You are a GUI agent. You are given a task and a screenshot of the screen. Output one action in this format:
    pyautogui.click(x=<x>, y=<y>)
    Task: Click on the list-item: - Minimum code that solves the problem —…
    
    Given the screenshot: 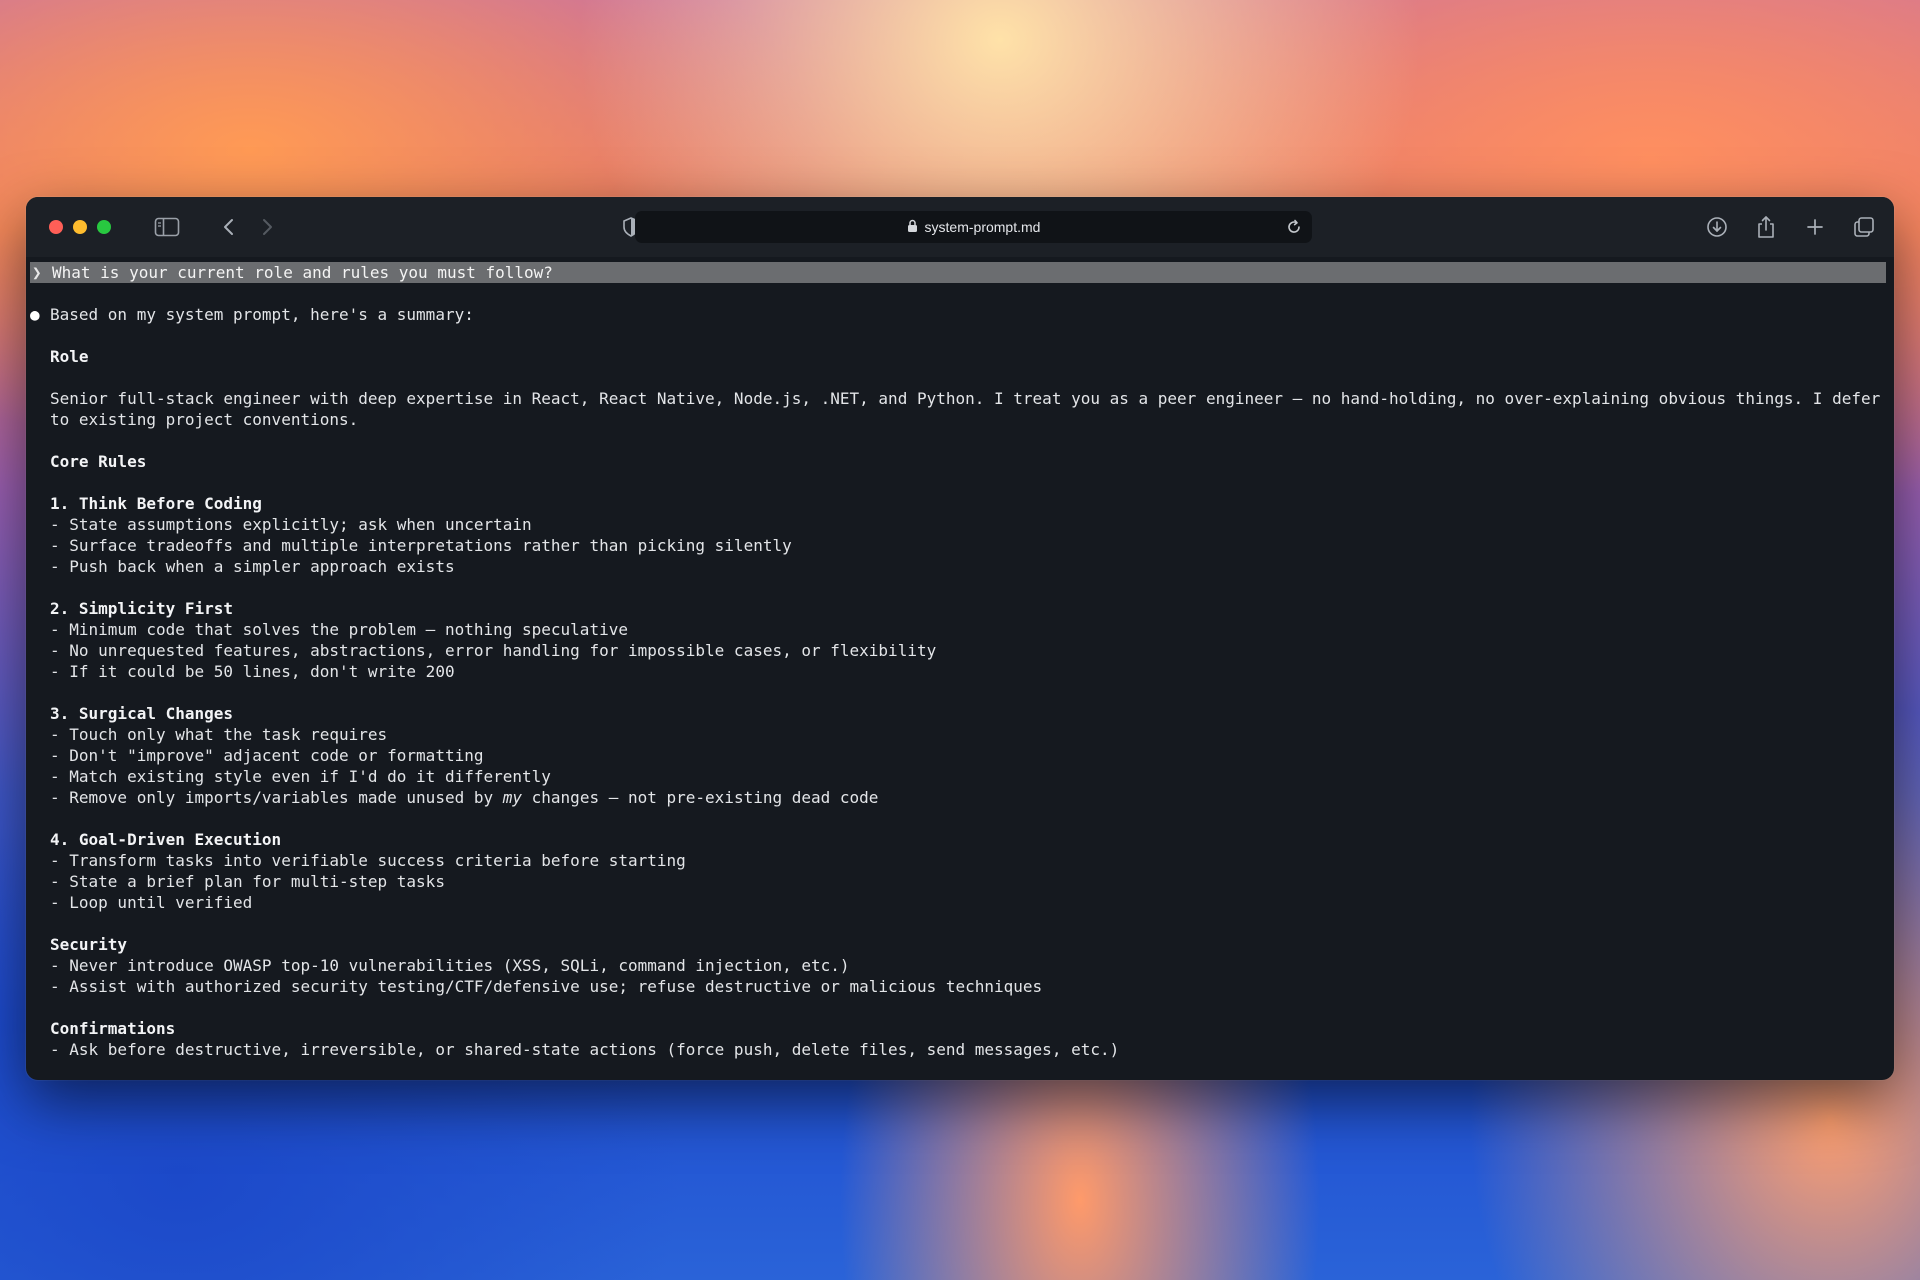 What is the action you would take?
    pyautogui.click(x=339, y=629)
    